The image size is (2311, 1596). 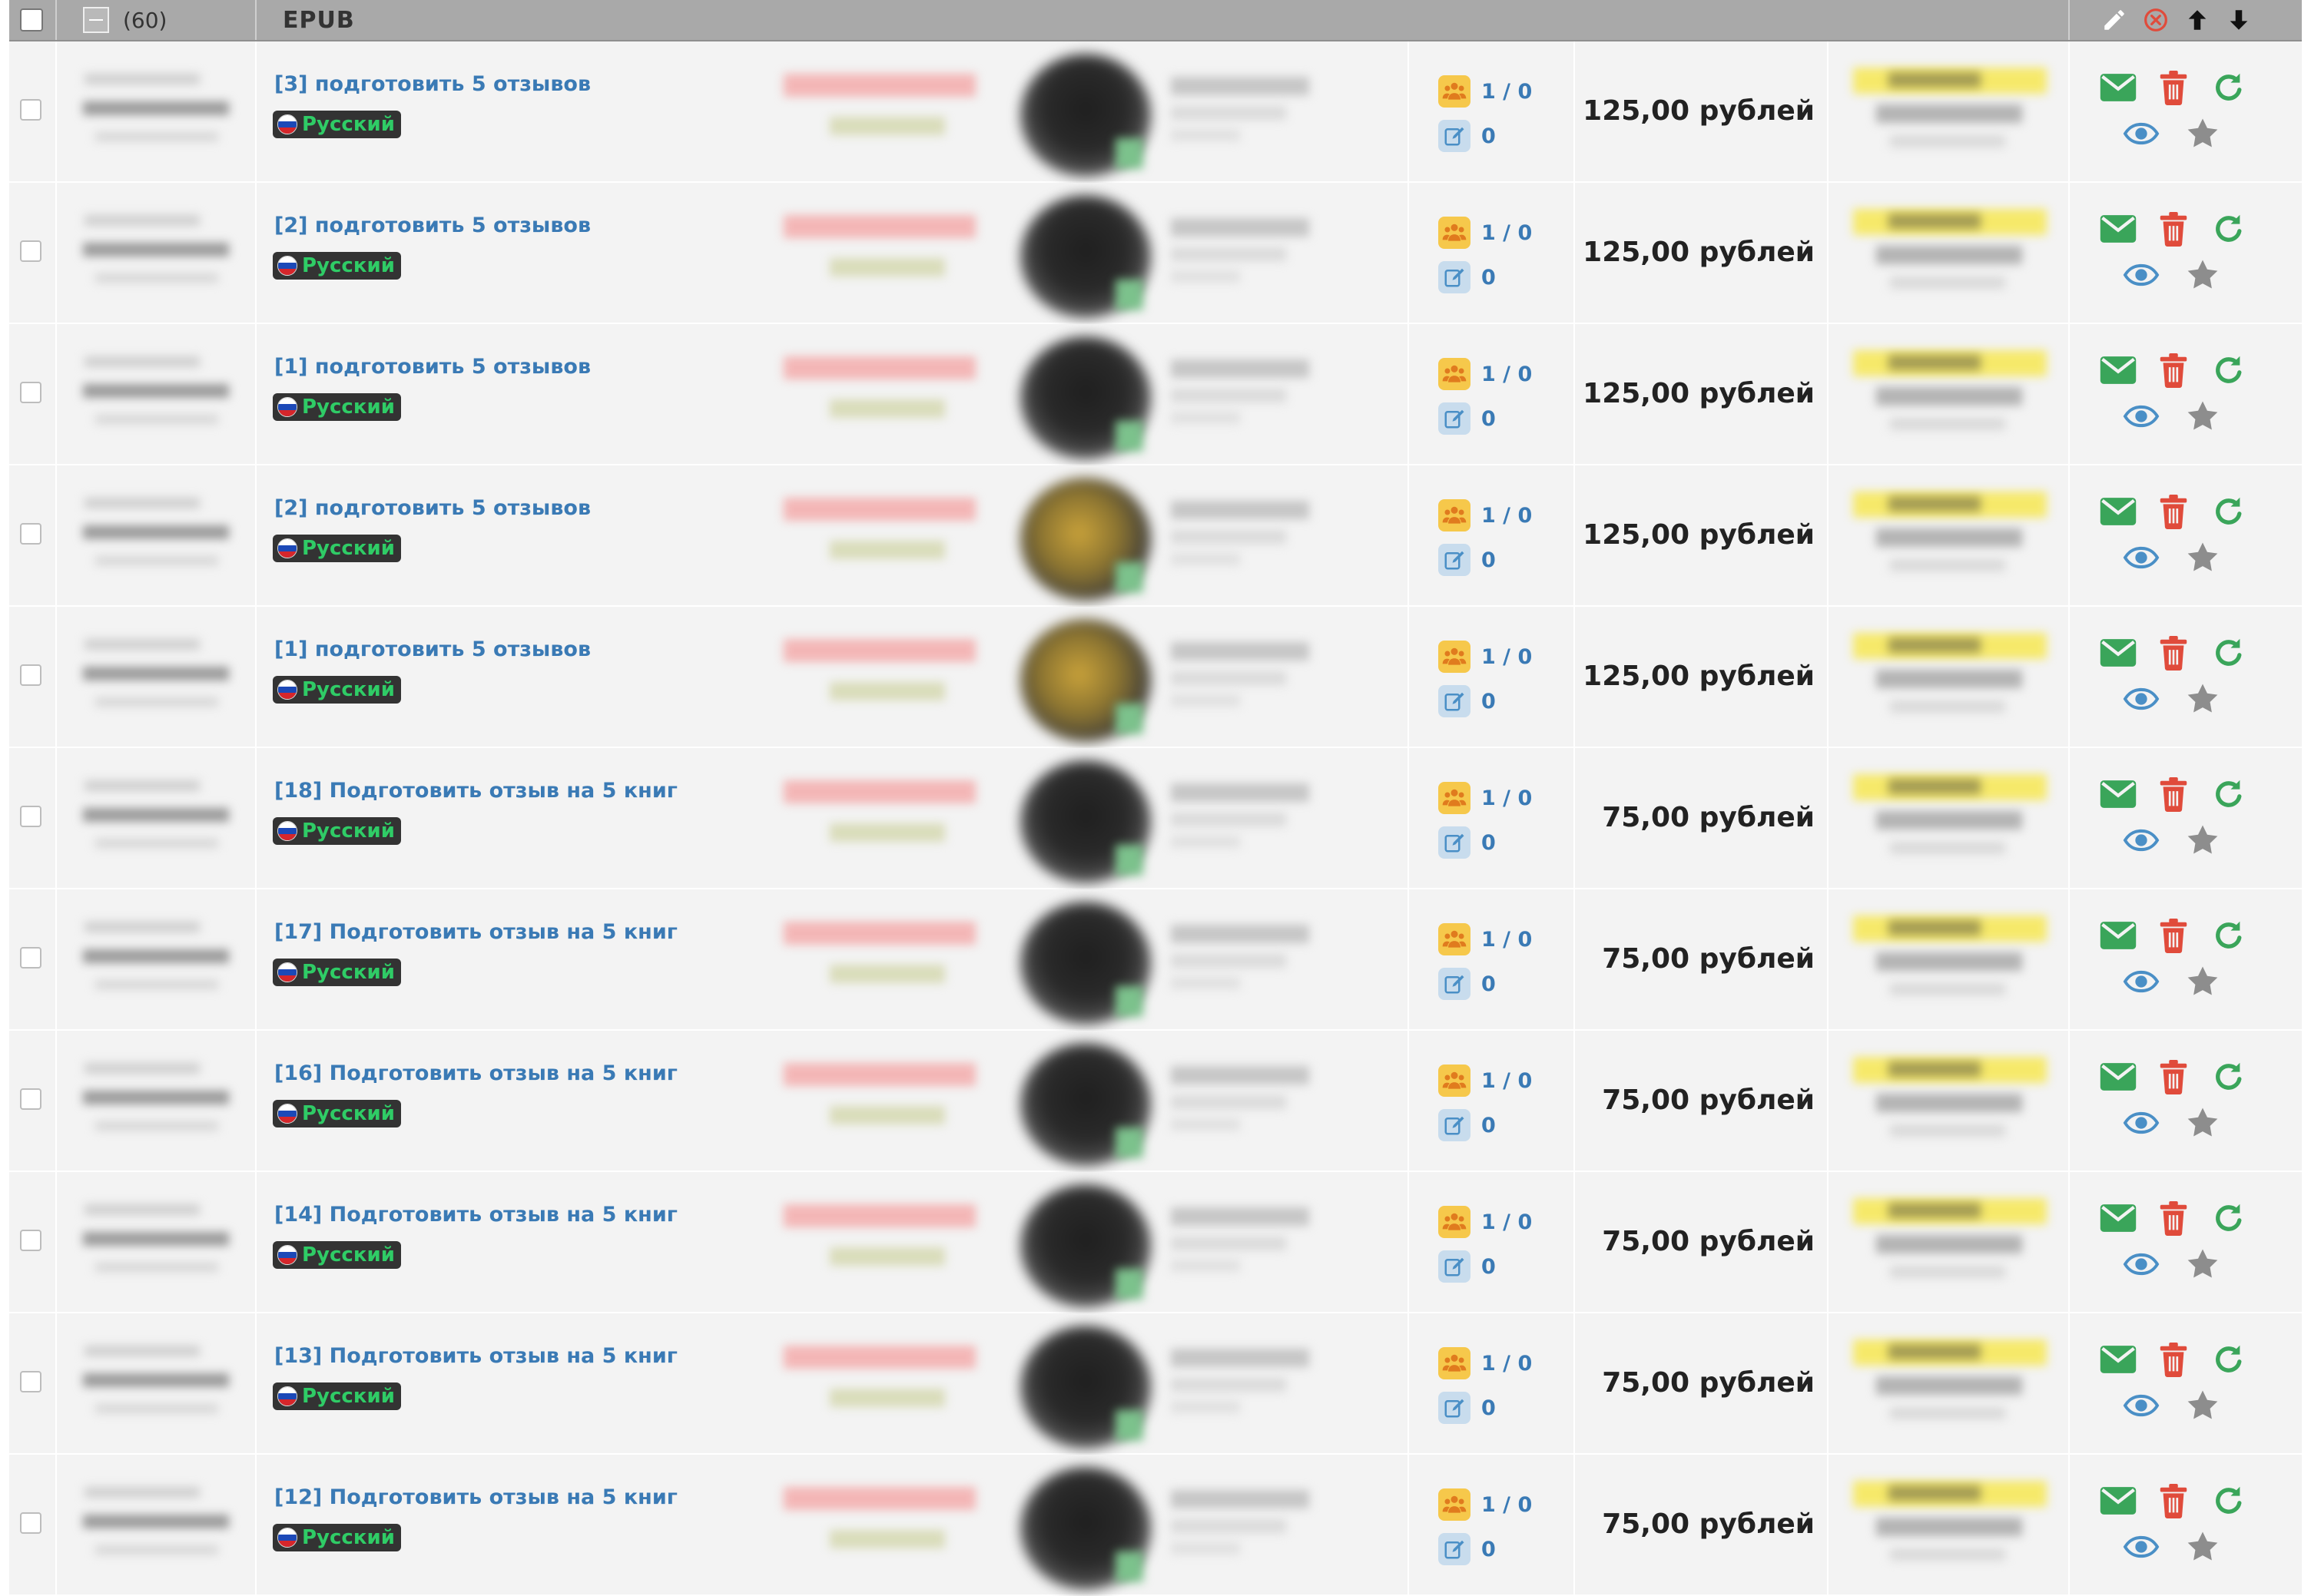 I want to click on pencil-icon, so click(x=2114, y=20).